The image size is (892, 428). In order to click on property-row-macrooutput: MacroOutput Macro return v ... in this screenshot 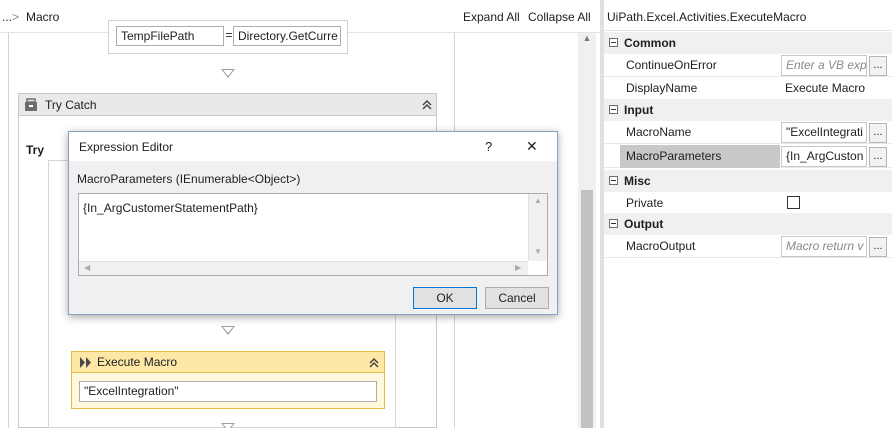, I will do `click(748, 246)`.